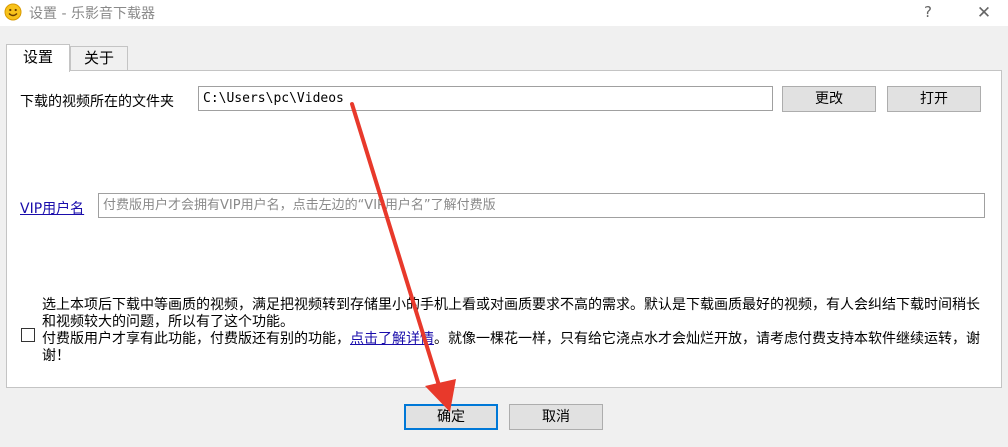 The height and width of the screenshot is (447, 1008). I want to click on close-button: ✕, so click(984, 13).